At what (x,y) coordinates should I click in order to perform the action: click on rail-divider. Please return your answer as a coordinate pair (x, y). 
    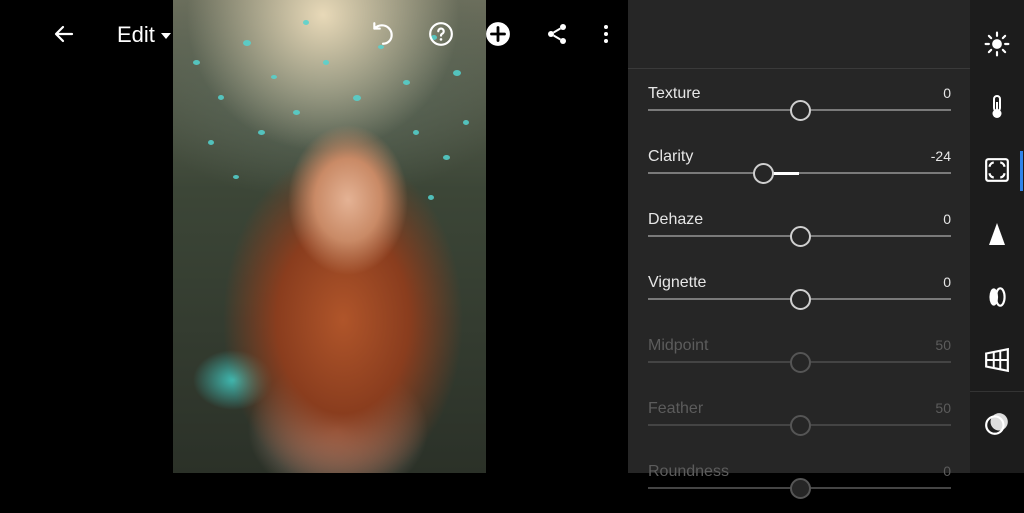
    Looking at the image, I should click on (997, 391).